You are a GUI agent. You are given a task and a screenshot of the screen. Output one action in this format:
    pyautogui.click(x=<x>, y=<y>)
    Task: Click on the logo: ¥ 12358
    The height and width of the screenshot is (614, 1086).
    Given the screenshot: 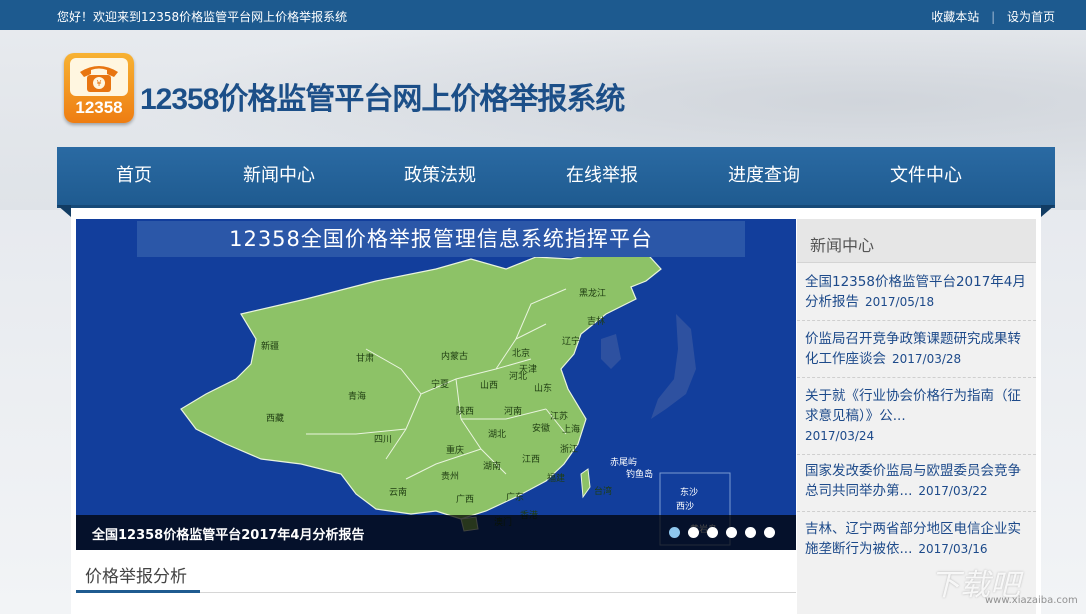 What is the action you would take?
    pyautogui.click(x=99, y=88)
    